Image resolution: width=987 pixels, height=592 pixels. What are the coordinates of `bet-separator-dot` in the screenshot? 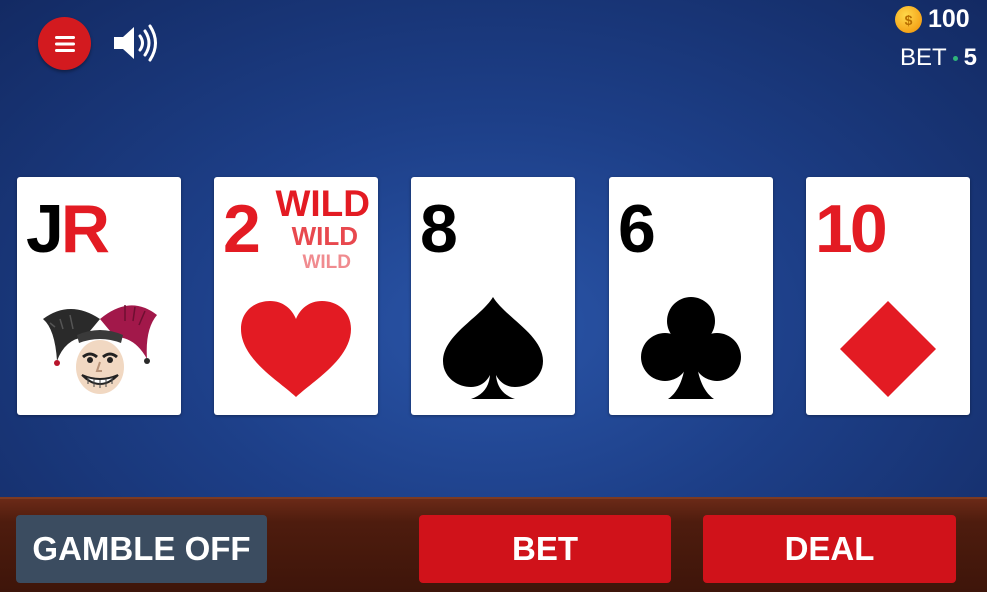 It's located at (955, 58).